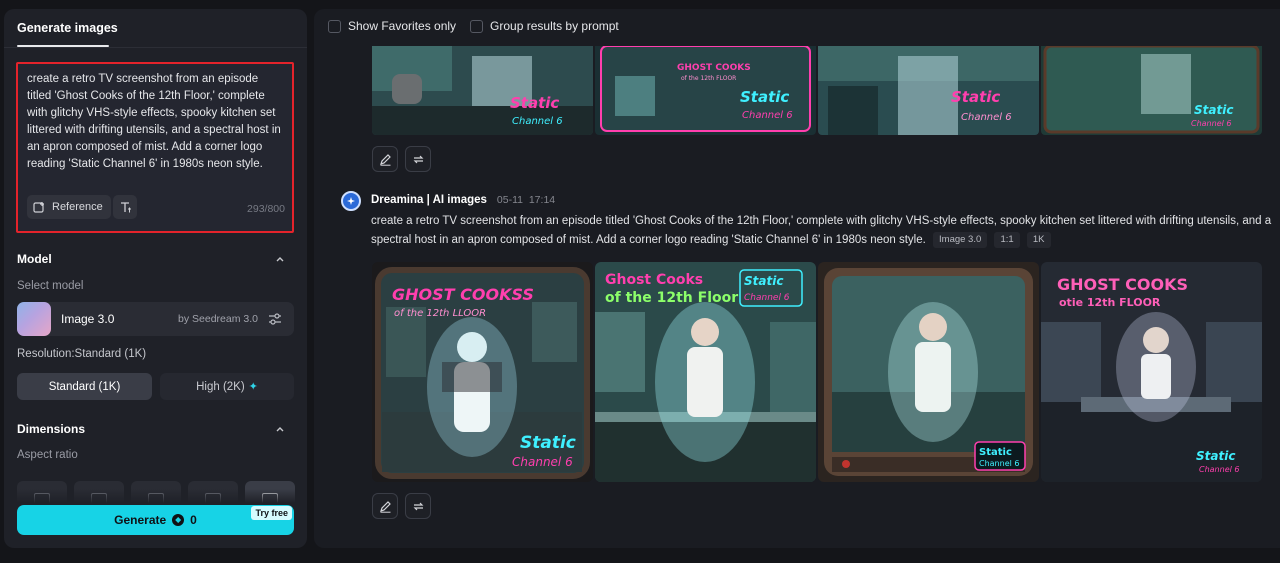  I want to click on resolution-high-button: High (2K) ✦, so click(227, 386).